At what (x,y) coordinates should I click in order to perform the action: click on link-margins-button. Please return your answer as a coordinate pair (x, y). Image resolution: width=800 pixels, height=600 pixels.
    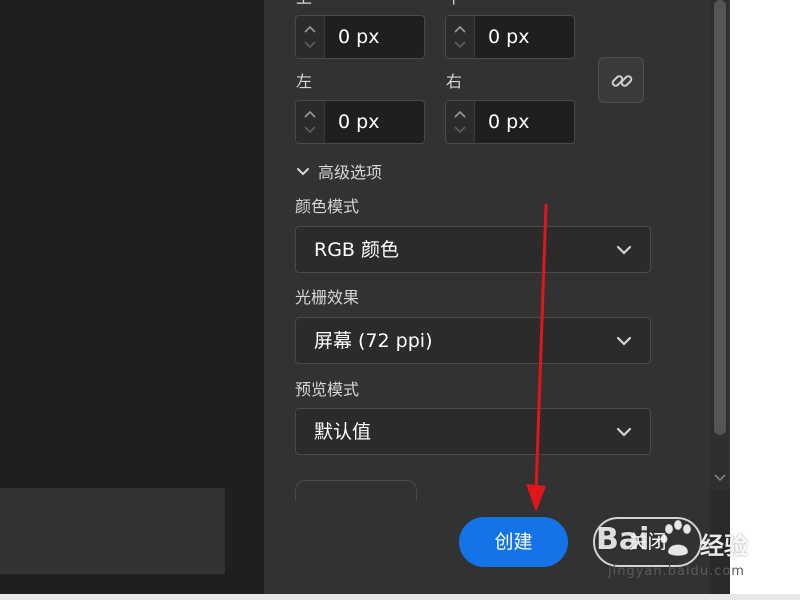
    Looking at the image, I should click on (621, 80).